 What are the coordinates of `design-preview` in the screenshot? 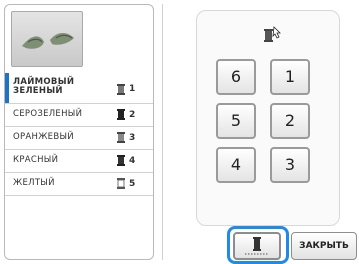 It's located at (47, 39).